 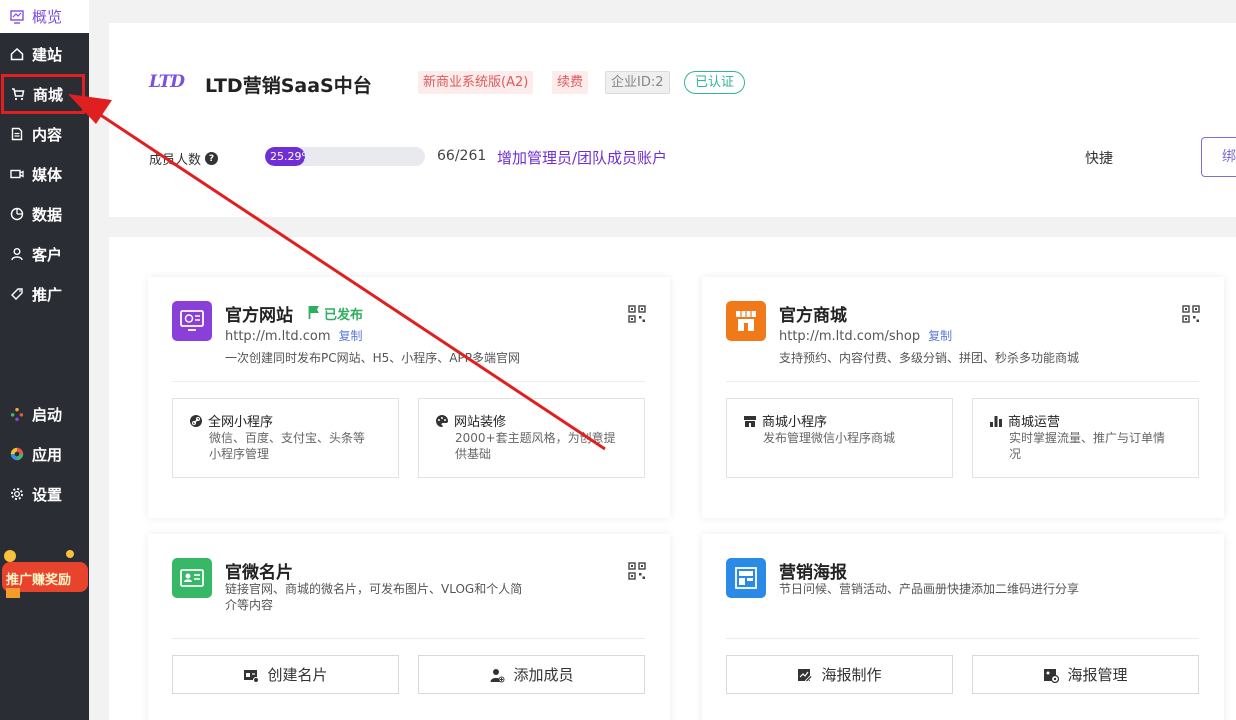 I want to click on website-icon, so click(x=192, y=321).